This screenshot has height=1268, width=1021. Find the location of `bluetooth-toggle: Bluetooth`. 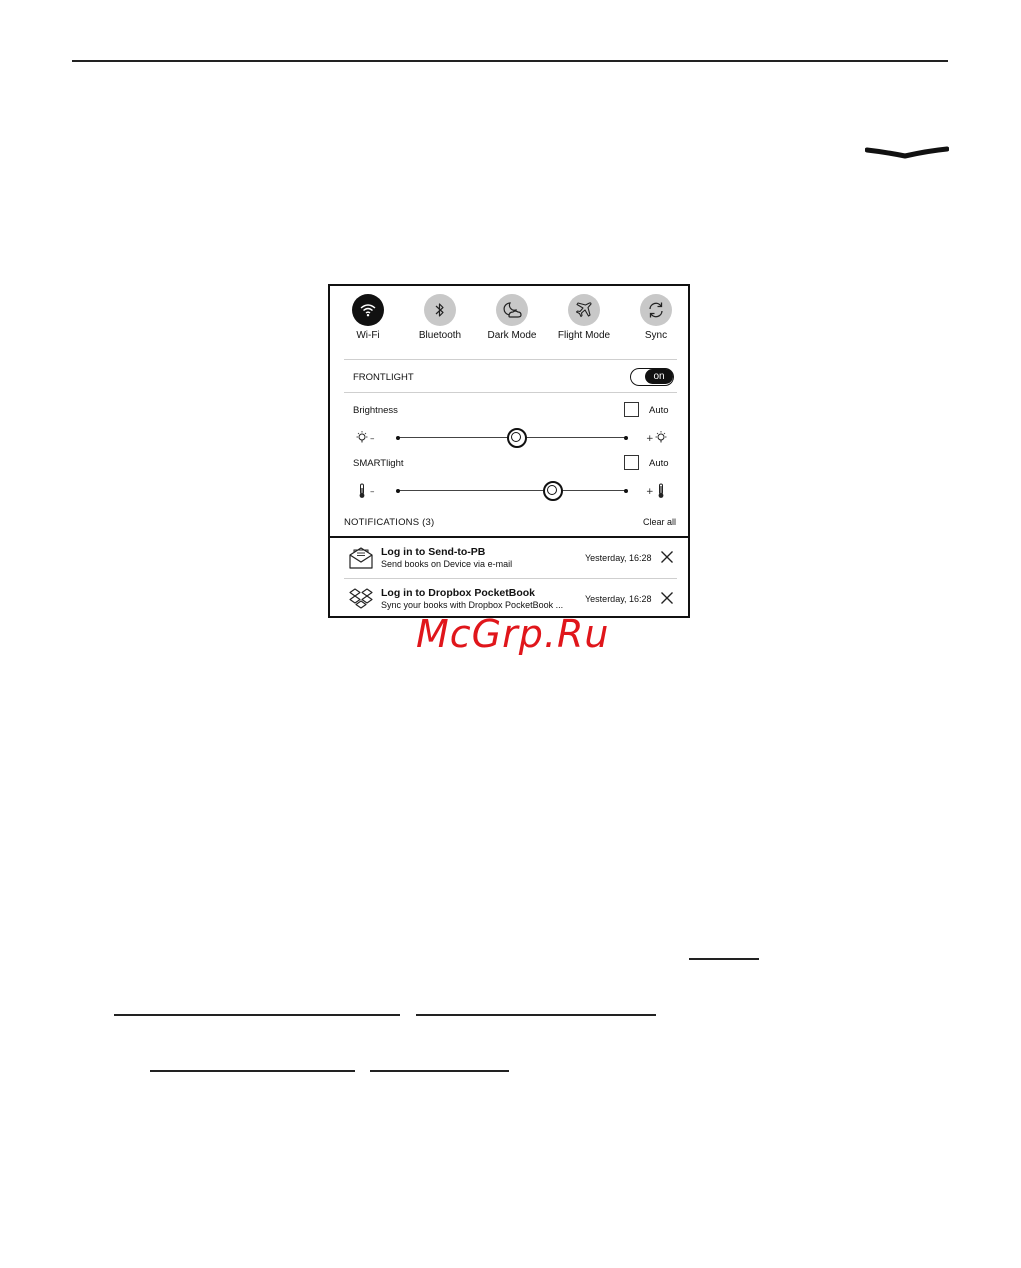

bluetooth-toggle: Bluetooth is located at coordinates (440, 317).